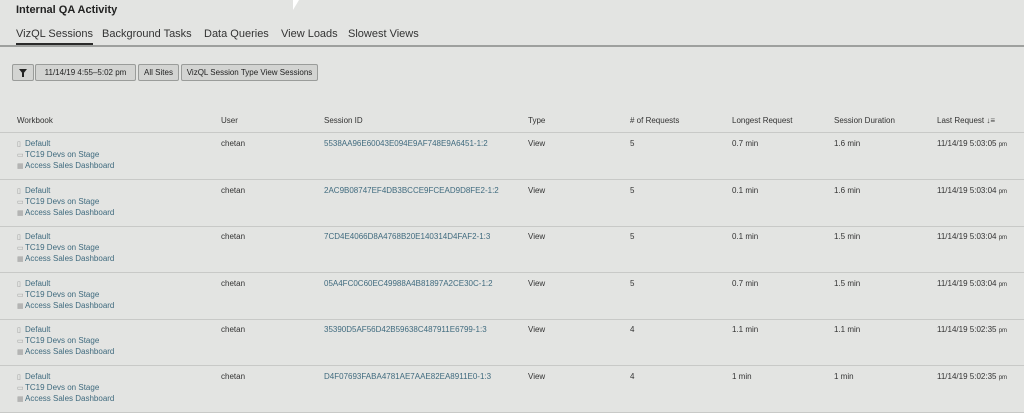  Describe the element at coordinates (961, 120) in the screenshot. I see `last-request-label: Last Request` at that location.